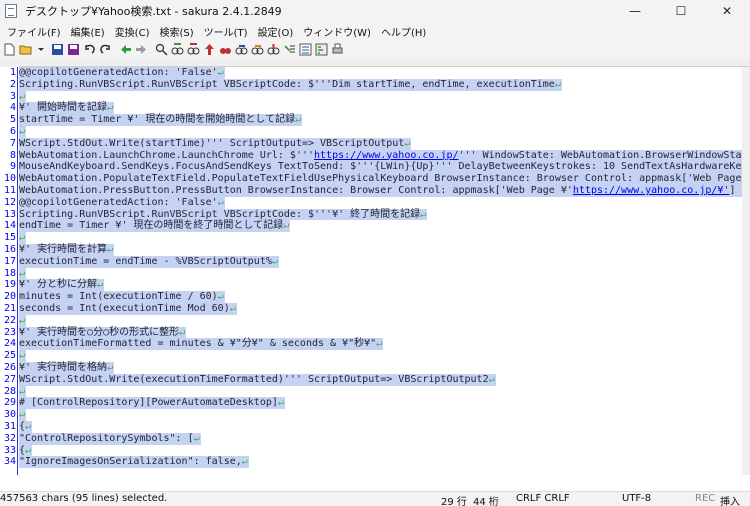 The image size is (750, 506). What do you see at coordinates (371, 131) in the screenshot?
I see `editor-line: 6 ↵` at bounding box center [371, 131].